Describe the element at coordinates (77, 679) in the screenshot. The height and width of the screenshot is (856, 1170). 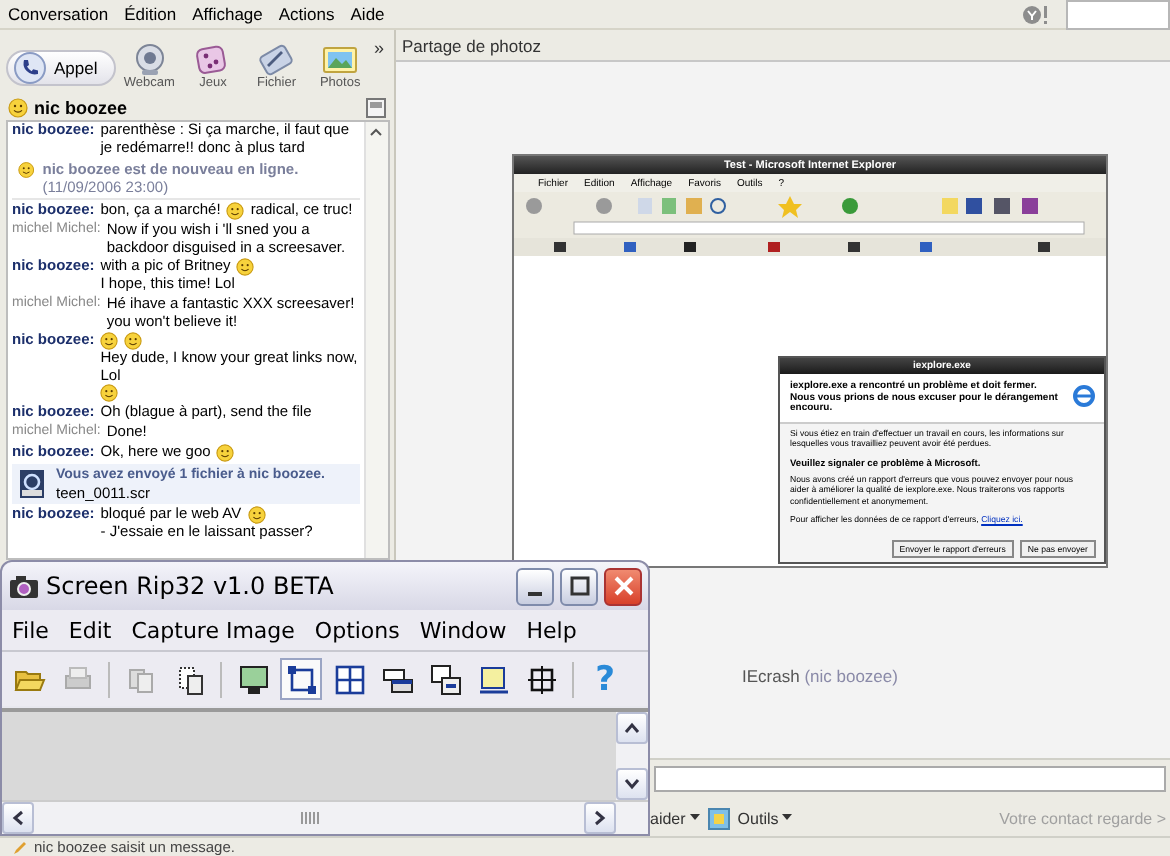
I see `printer-icon` at that location.